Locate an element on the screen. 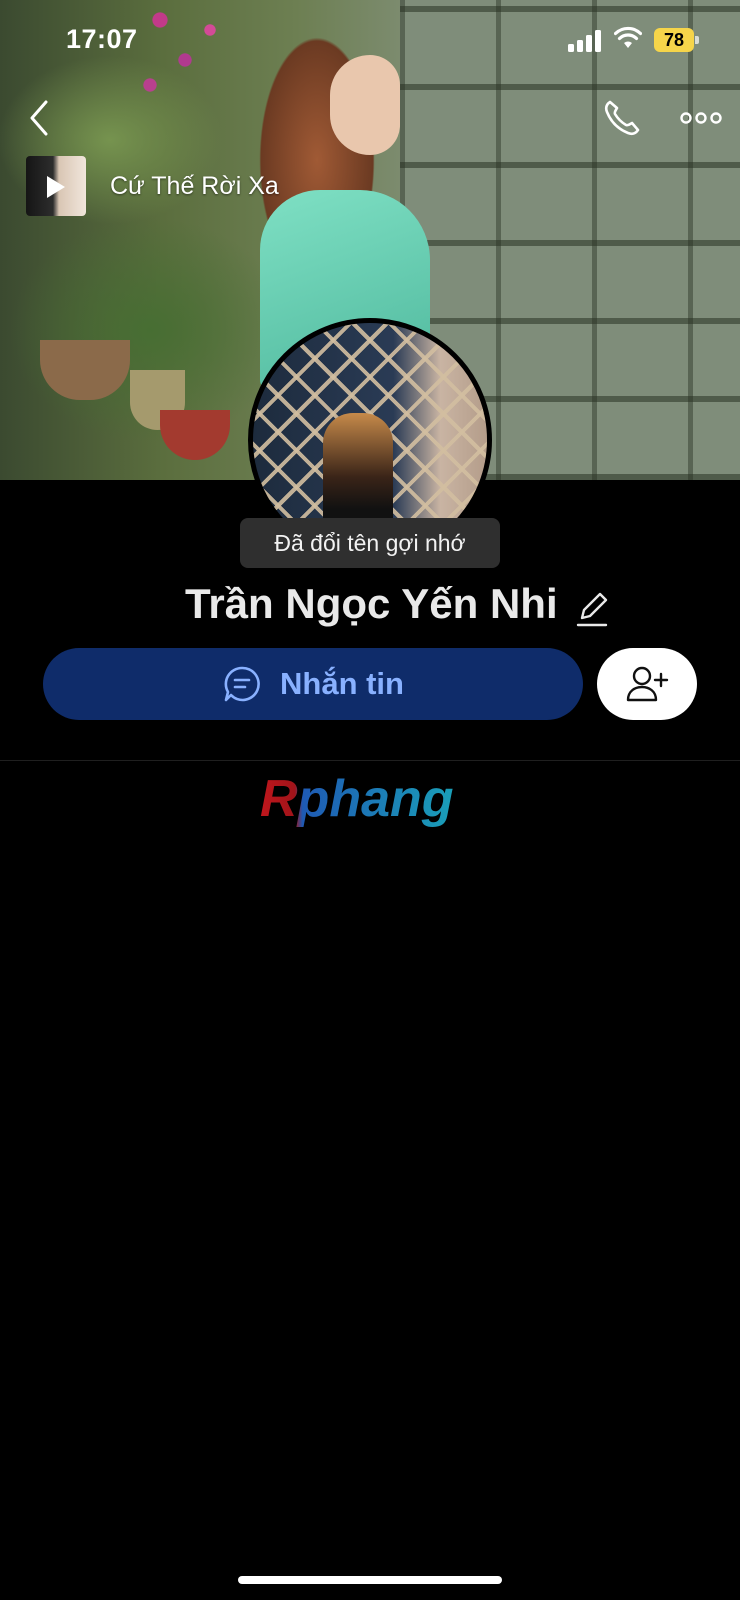 The image size is (740, 1600). watermark-text: Rphang is located at coordinates (357, 799).